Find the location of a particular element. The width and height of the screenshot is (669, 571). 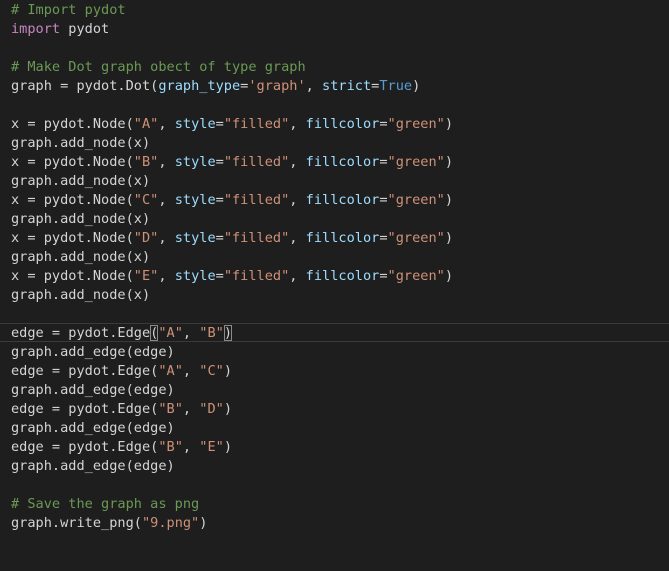

code-token: "9.png" is located at coordinates (170, 523).